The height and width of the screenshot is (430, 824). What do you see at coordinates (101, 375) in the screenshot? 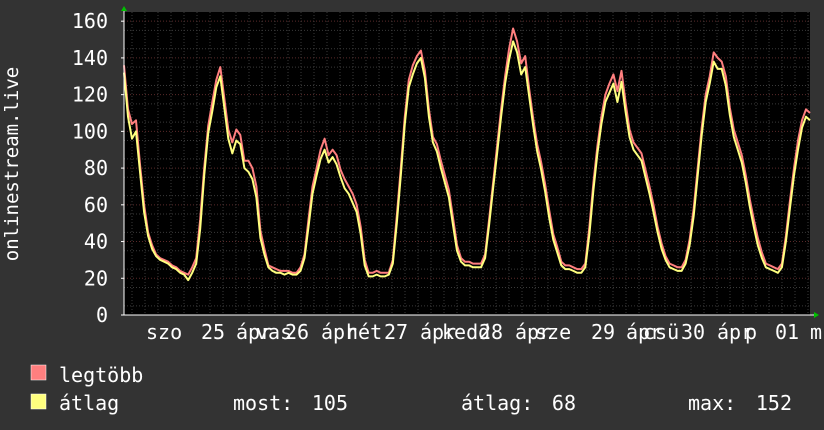
I see `legend-label-legtobb: legtöbb` at bounding box center [101, 375].